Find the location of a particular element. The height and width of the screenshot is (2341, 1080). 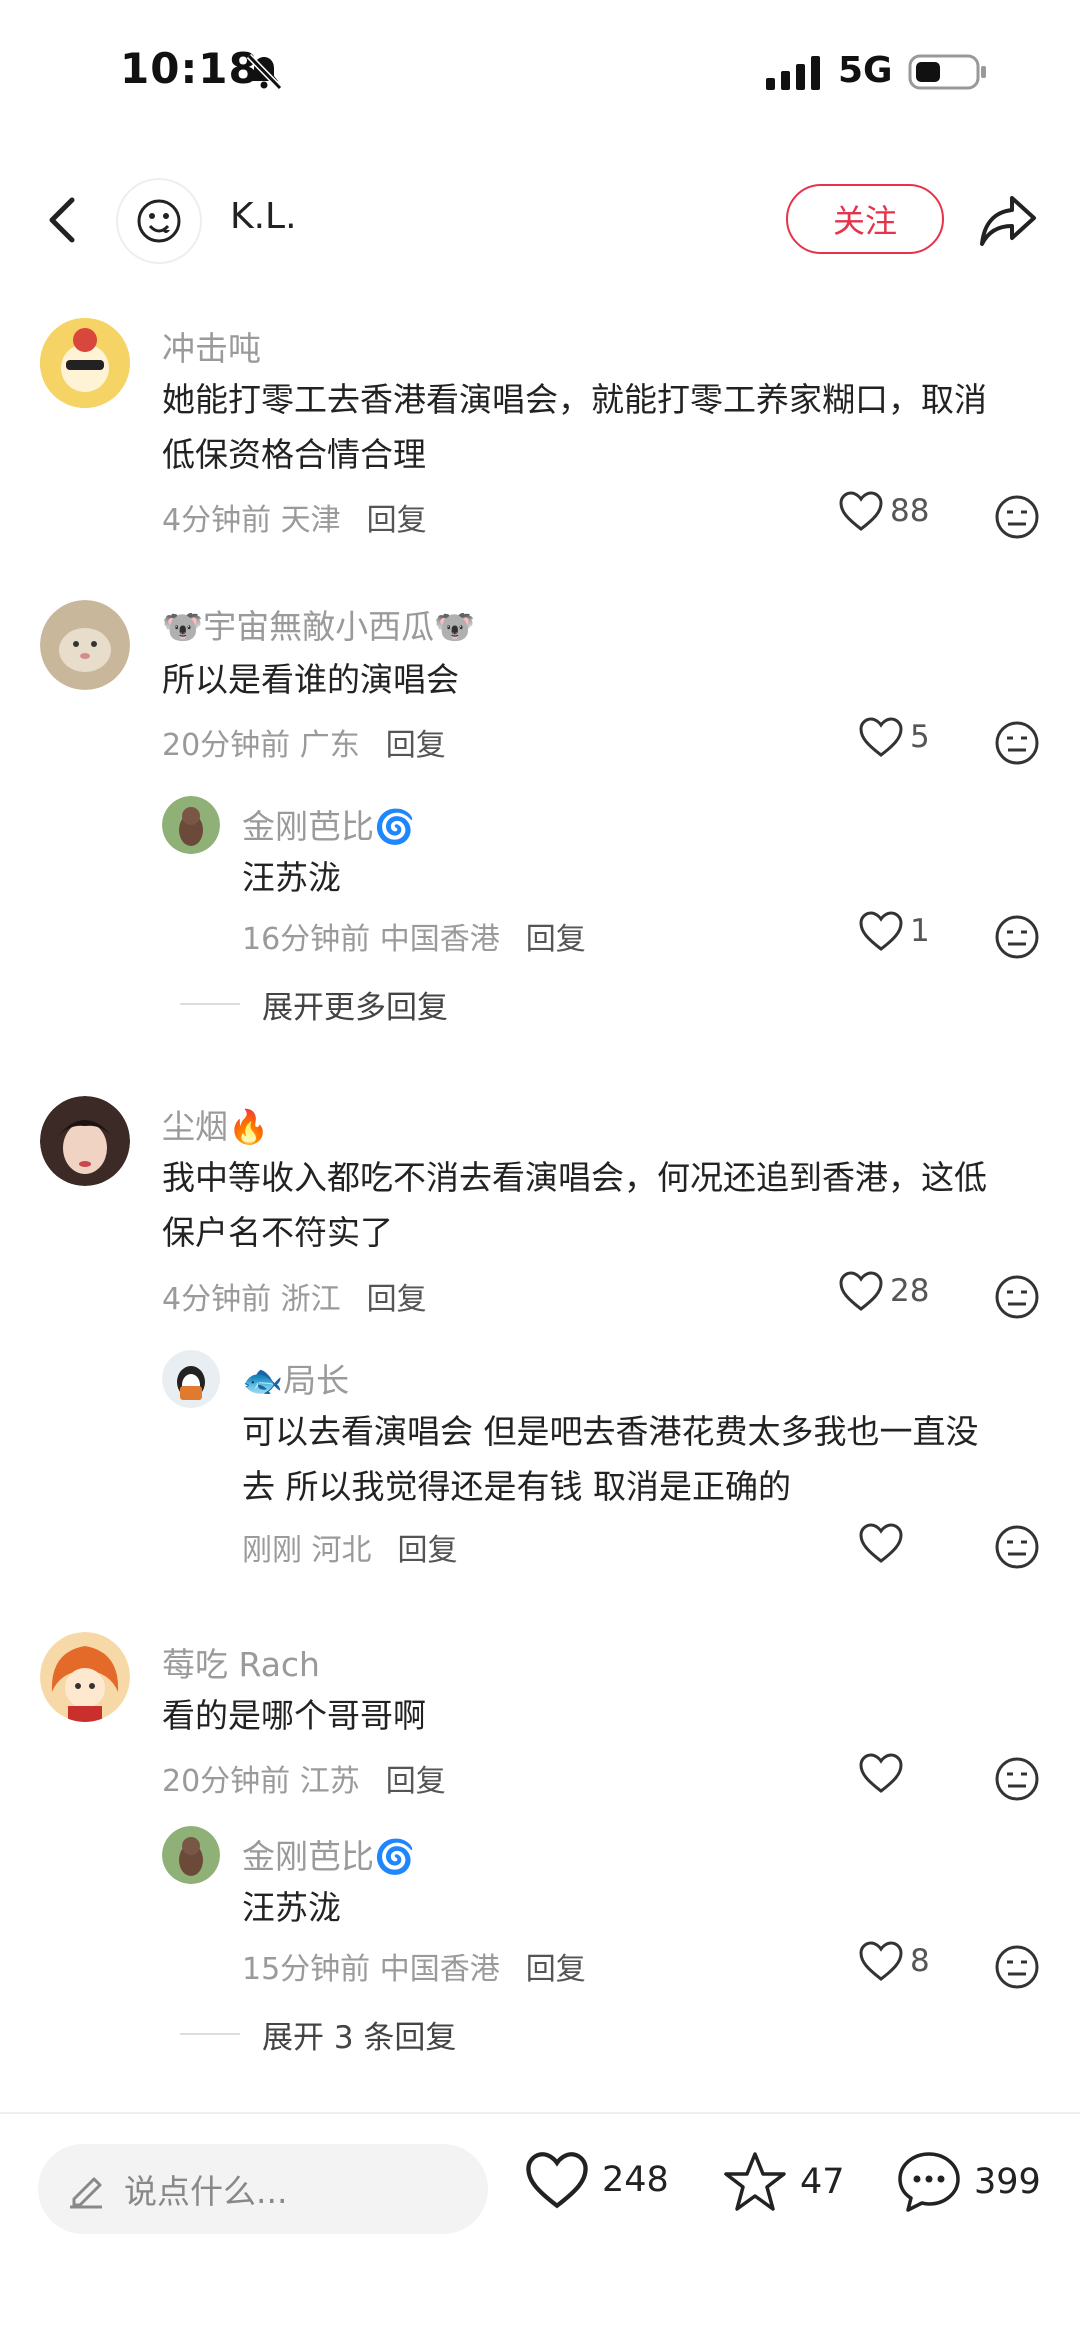

comment-username: 莓吃 Rach is located at coordinates (241, 1662).